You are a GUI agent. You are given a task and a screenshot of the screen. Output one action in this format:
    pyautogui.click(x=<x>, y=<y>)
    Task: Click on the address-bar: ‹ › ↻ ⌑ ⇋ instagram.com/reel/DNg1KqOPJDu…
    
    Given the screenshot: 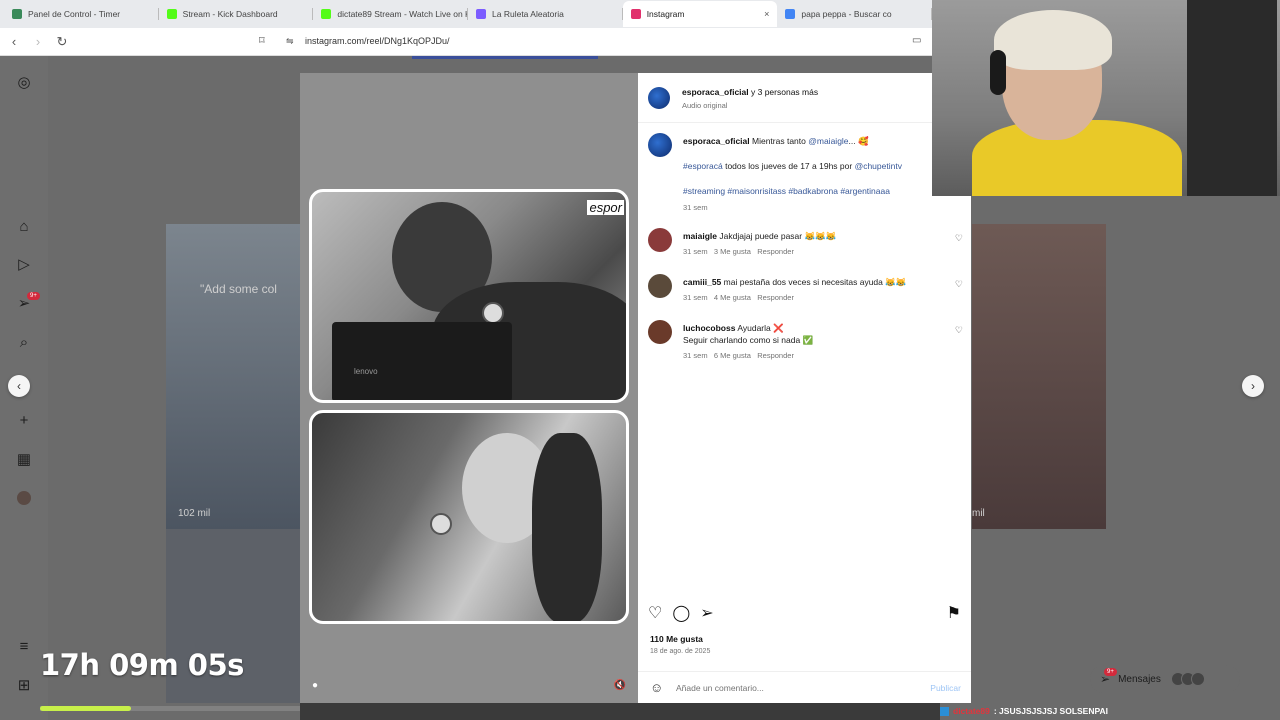 What is the action you would take?
    pyautogui.click(x=466, y=42)
    